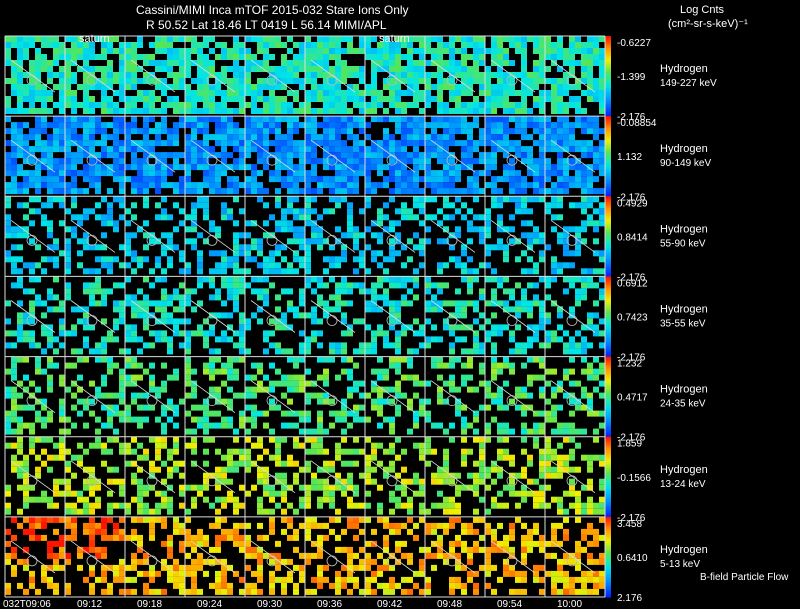 Image resolution: width=800 pixels, height=609 pixels. I want to click on colorbar-mid-label: 0.4717, so click(632, 398).